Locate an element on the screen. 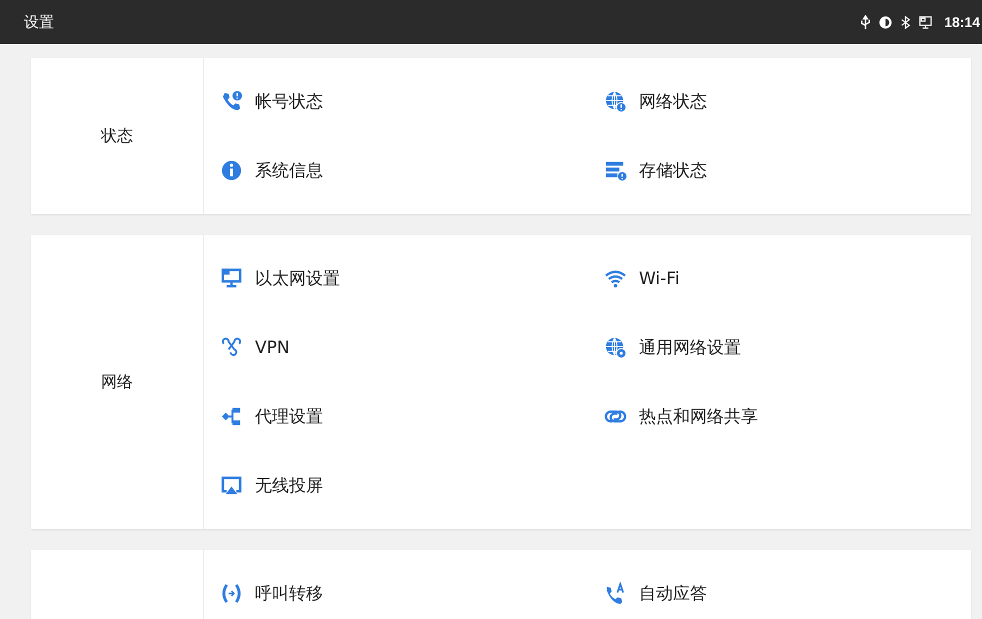  clock-time: 18:14 is located at coordinates (962, 22).